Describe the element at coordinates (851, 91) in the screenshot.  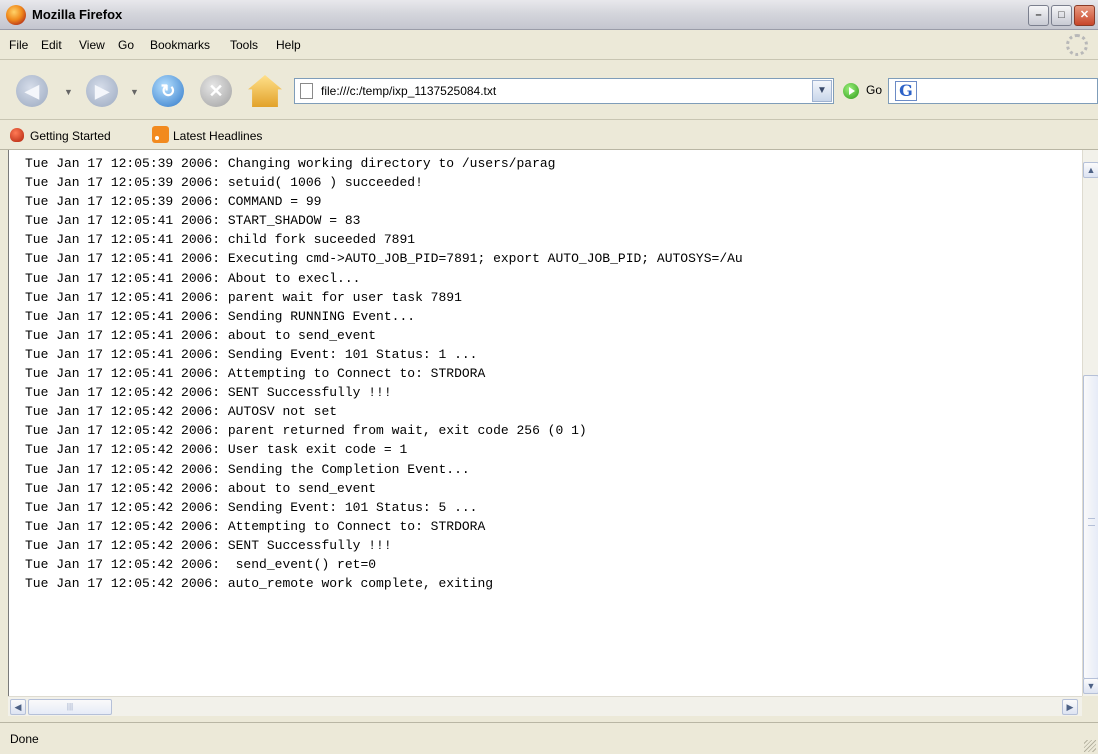
I see `go-arrow-icon` at that location.